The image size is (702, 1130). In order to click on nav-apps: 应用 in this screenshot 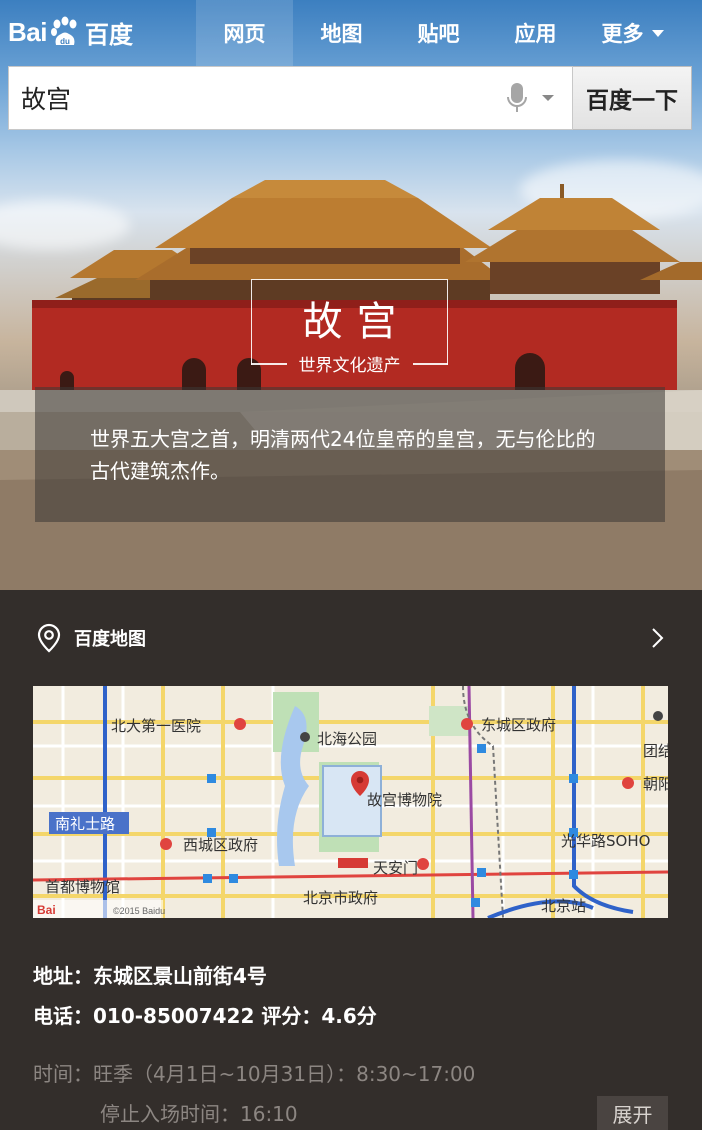, I will do `click(535, 33)`.